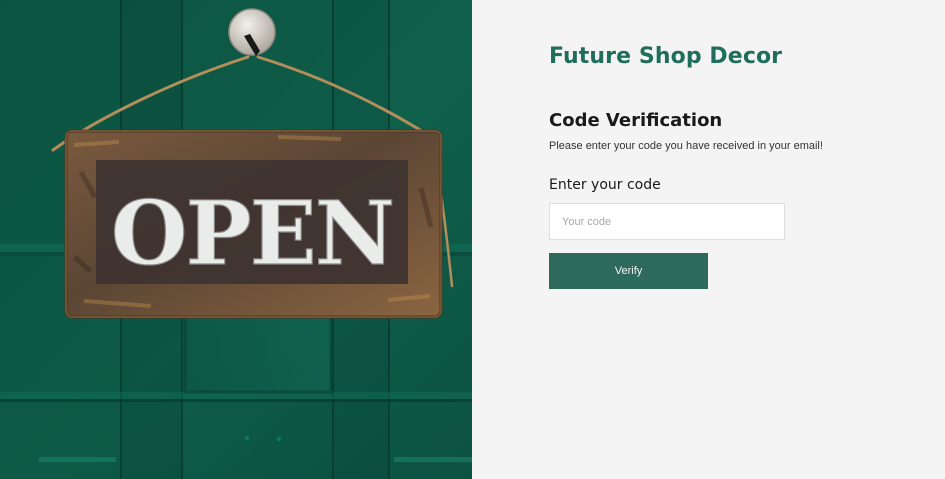 This screenshot has width=945, height=479. I want to click on open-sign-text: OPEN, so click(252, 233).